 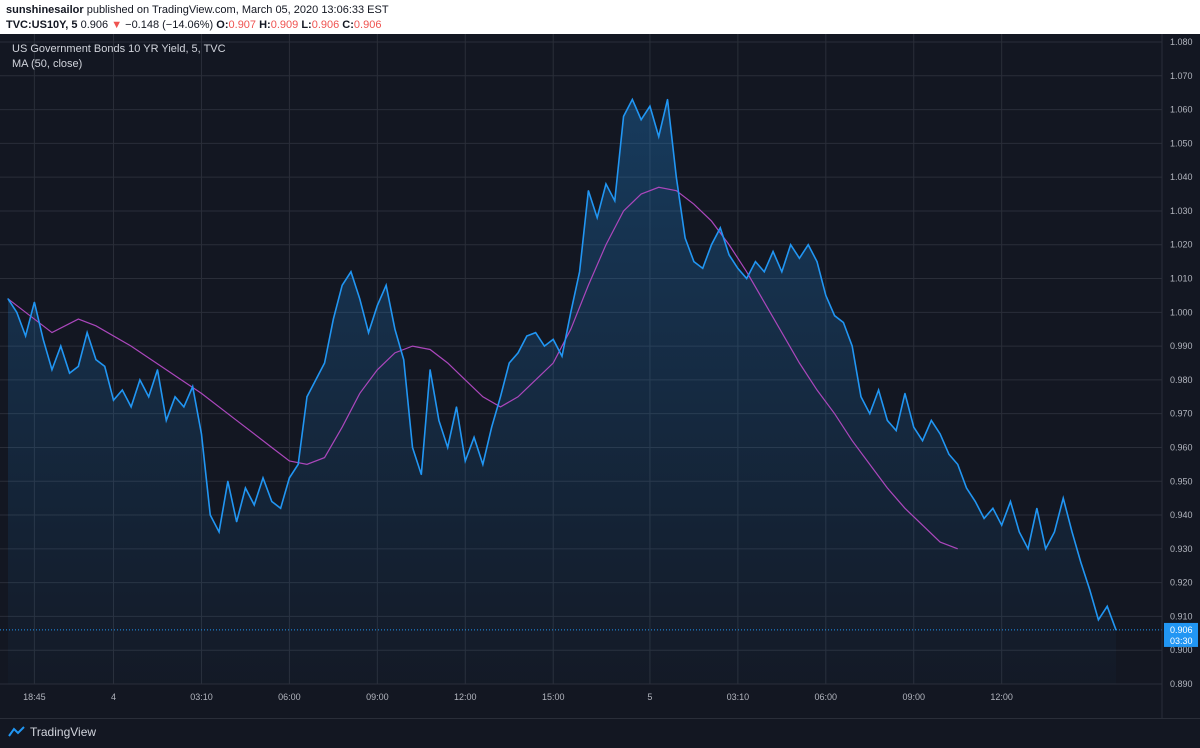 What do you see at coordinates (1181, 515) in the screenshot?
I see `price-tick-label: 0.940` at bounding box center [1181, 515].